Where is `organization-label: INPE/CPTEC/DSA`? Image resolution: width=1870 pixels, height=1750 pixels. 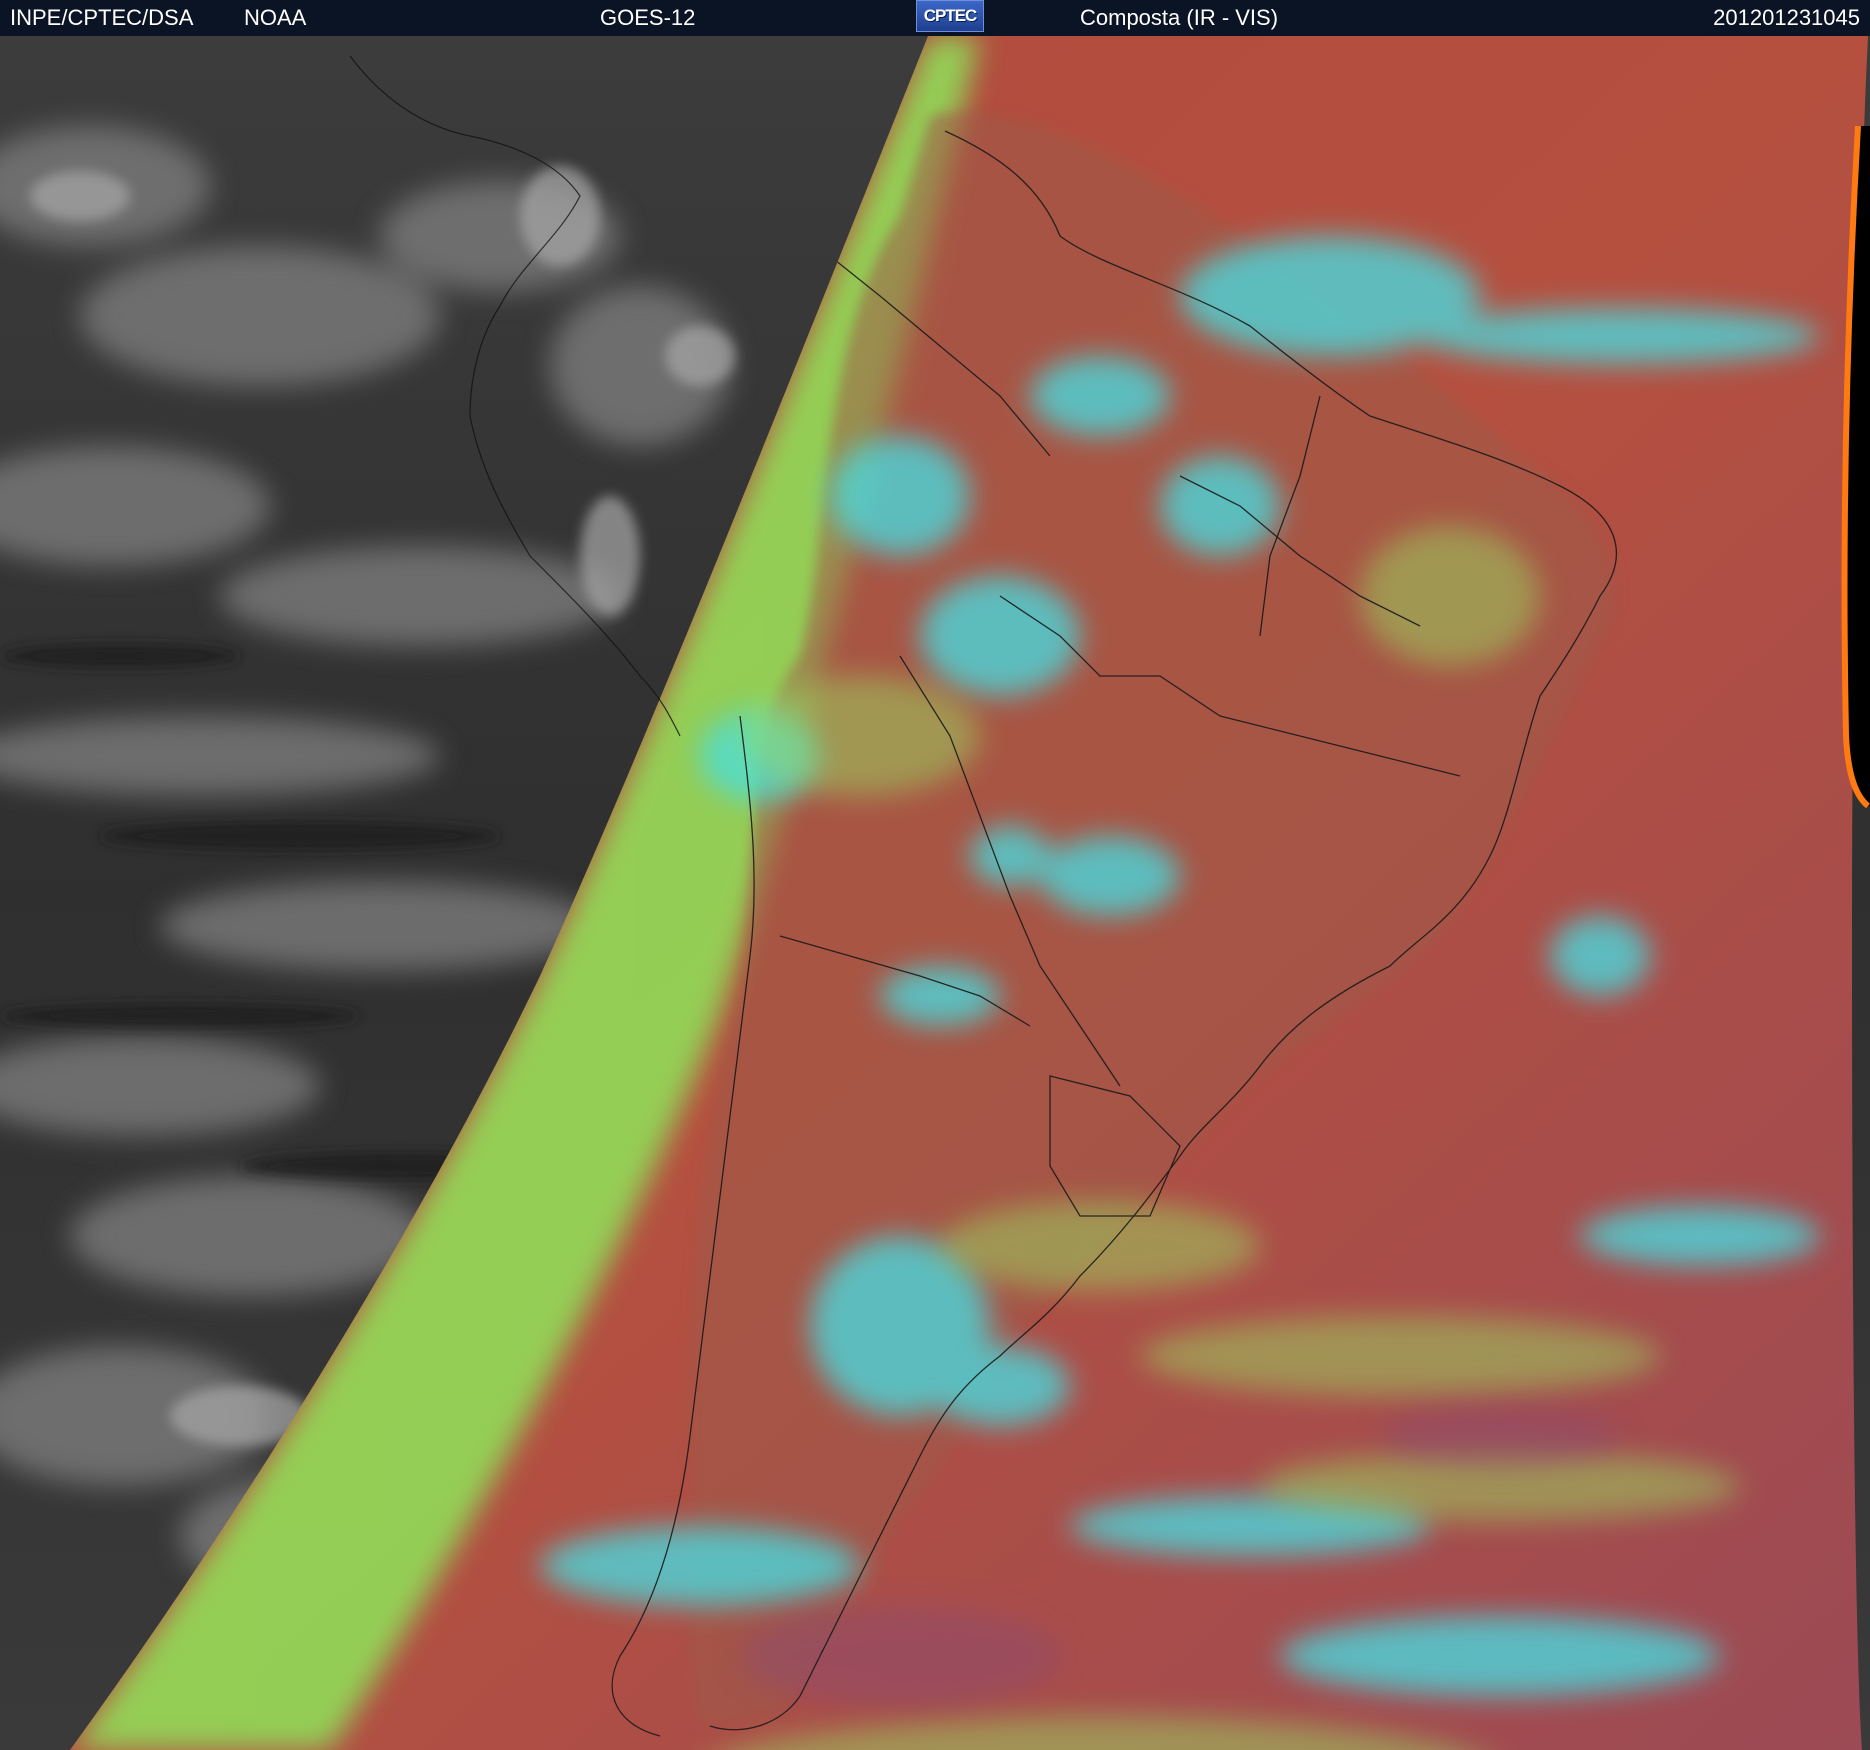
organization-label: INPE/CPTEC/DSA is located at coordinates (102, 17).